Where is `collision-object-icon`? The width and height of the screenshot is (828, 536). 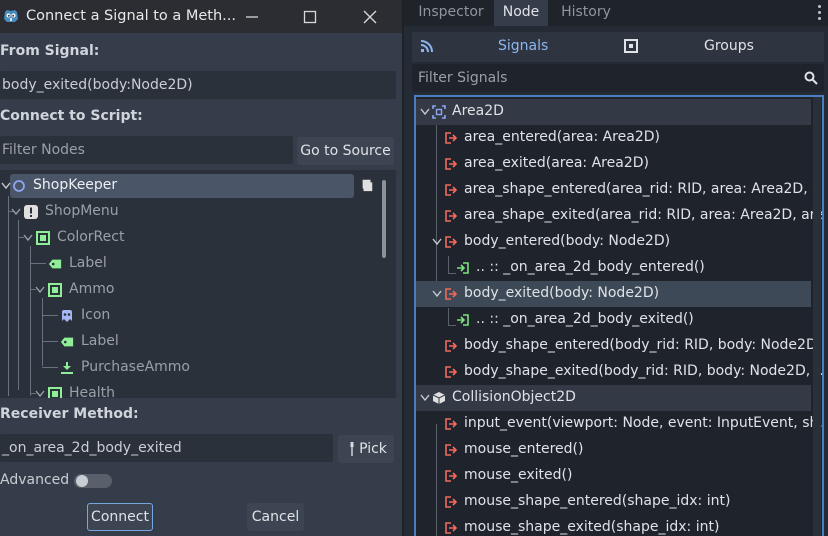 collision-object-icon is located at coordinates (439, 398).